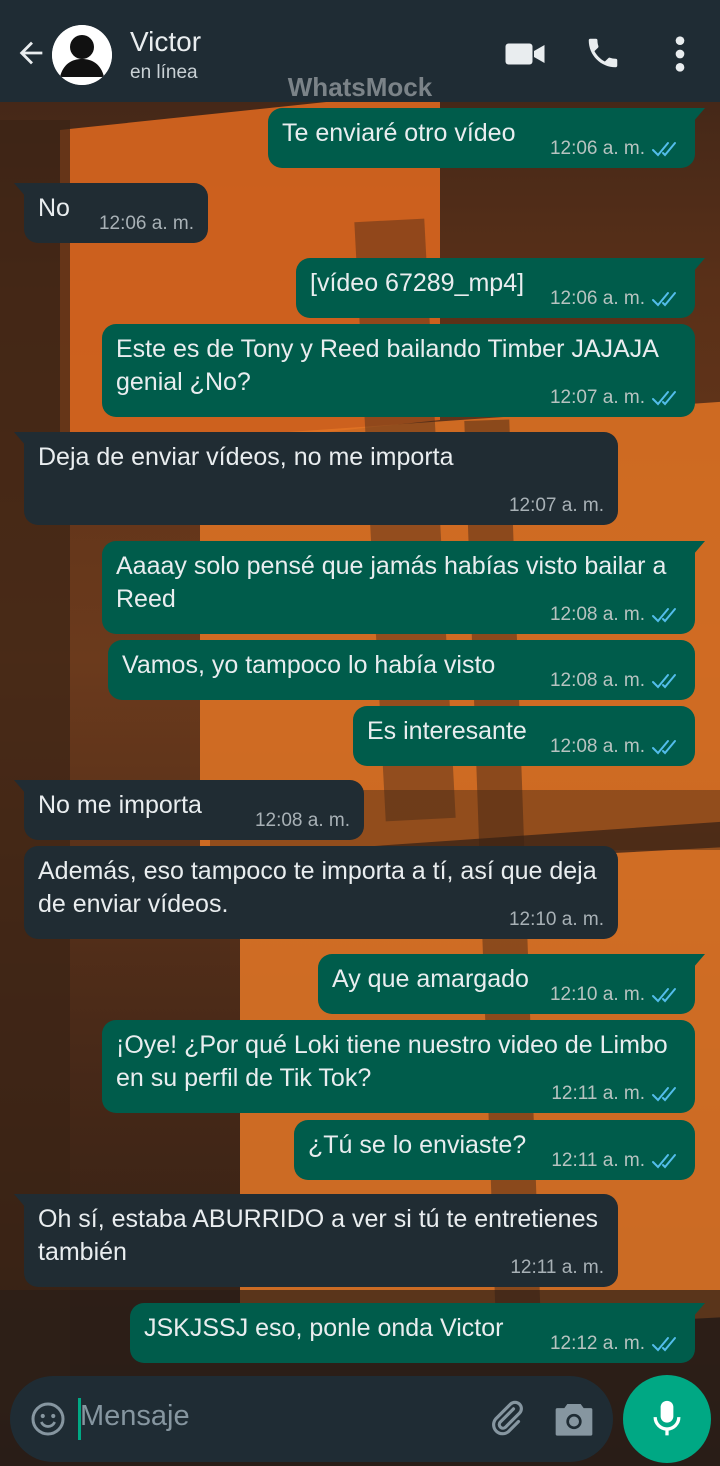  I want to click on message-text: Deja de enviar vídeos, no me importa, so click(246, 457).